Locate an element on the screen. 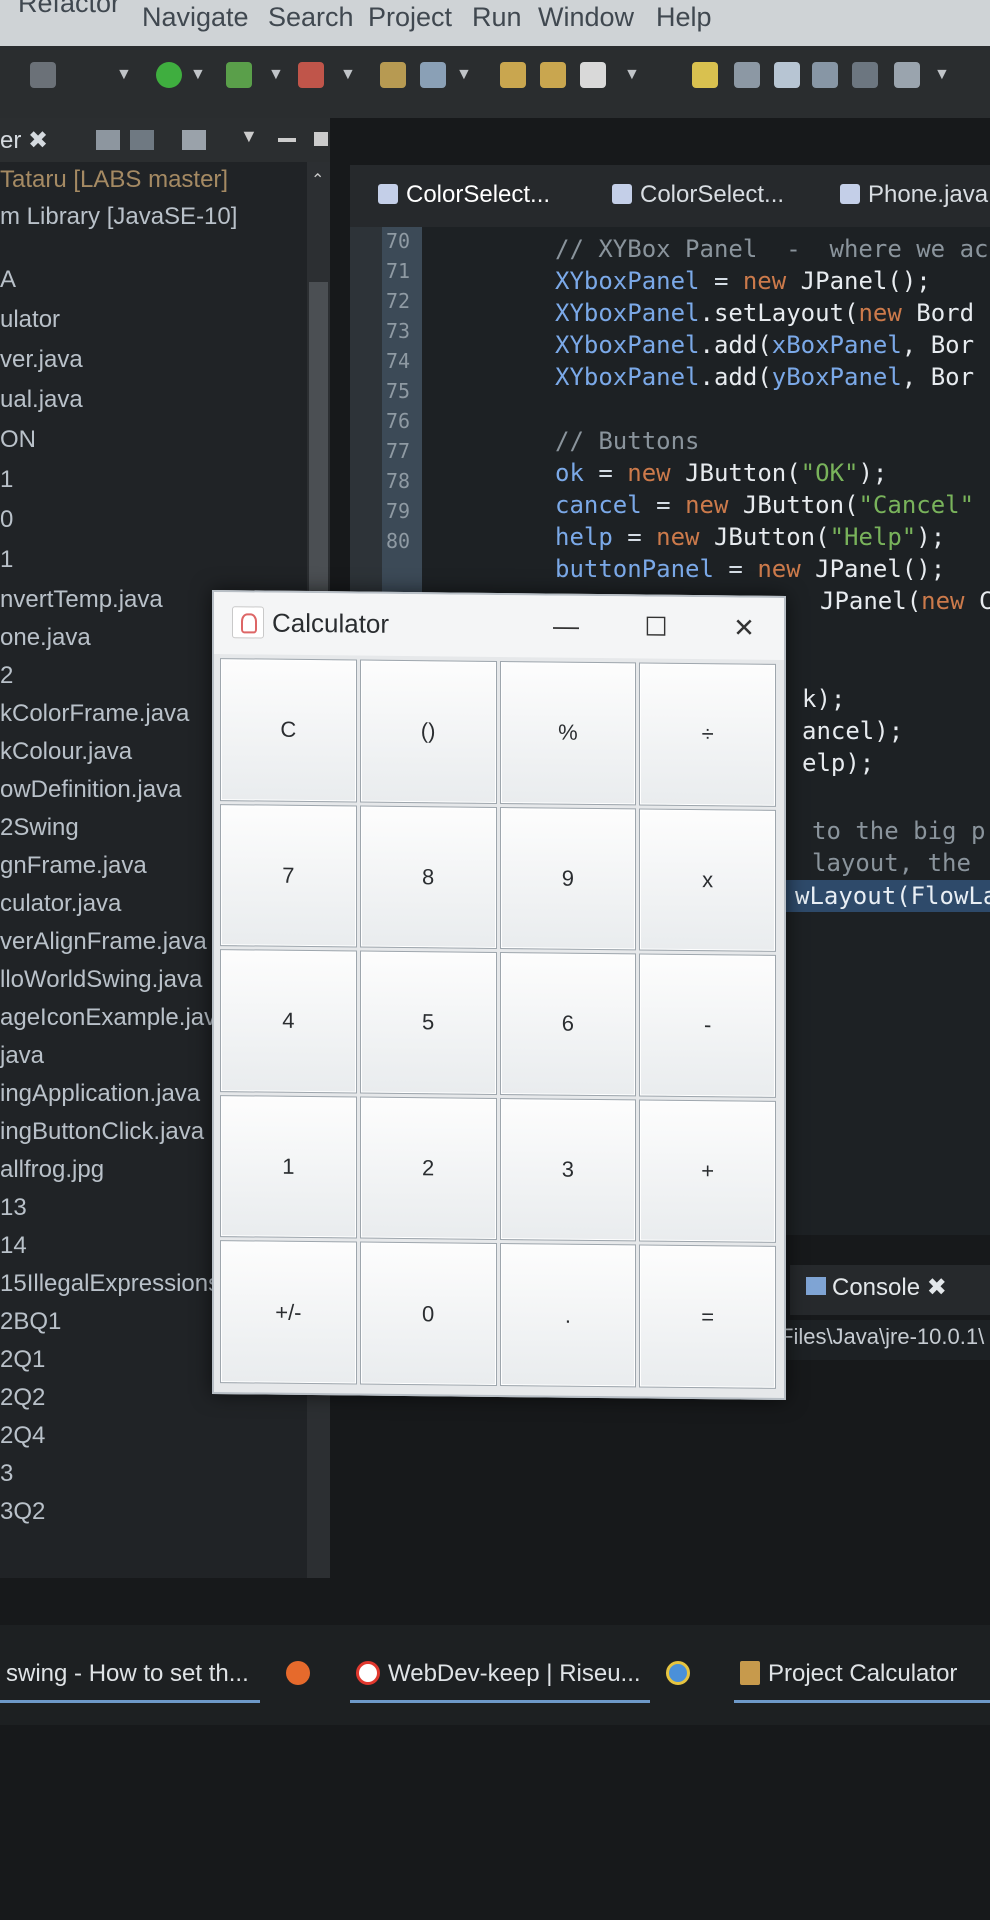 This screenshot has height=1920, width=990. list-item: gnFrame.java is located at coordinates (73, 866).